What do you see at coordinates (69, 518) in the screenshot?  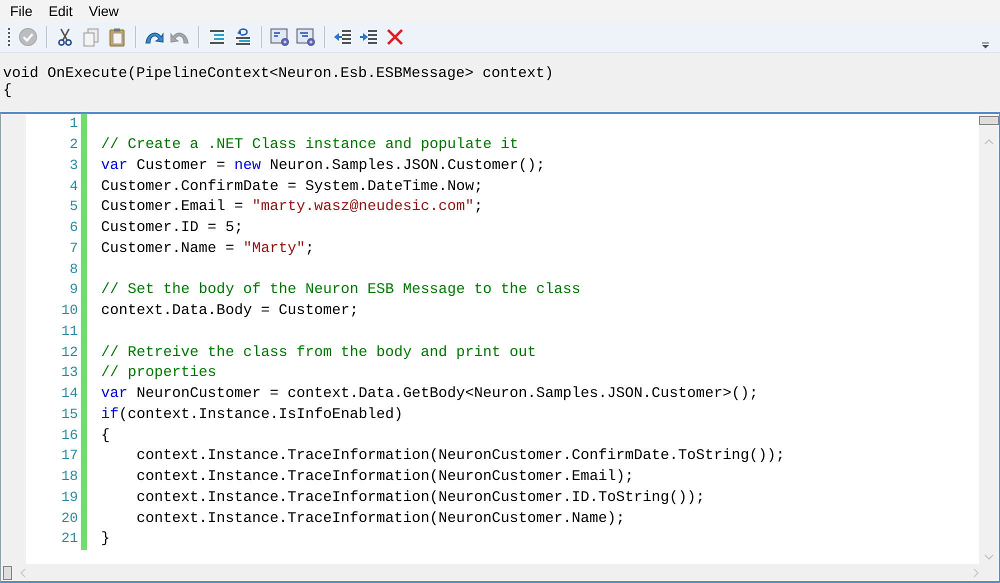 I see `line-number: 20` at bounding box center [69, 518].